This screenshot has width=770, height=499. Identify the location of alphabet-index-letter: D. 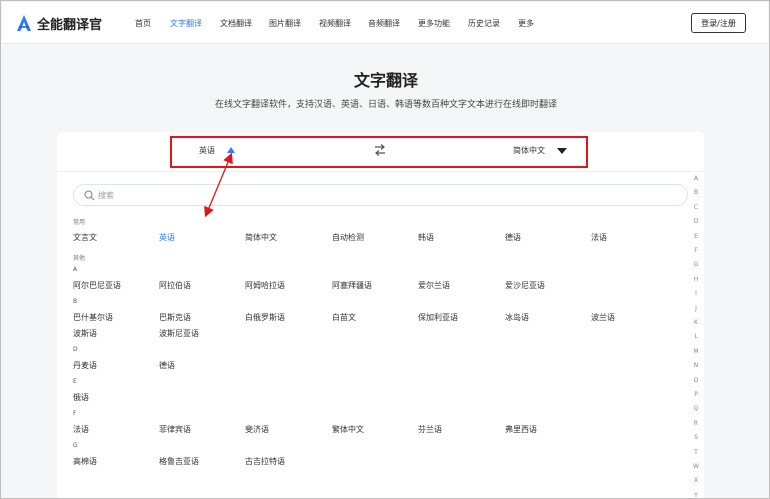
(696, 221).